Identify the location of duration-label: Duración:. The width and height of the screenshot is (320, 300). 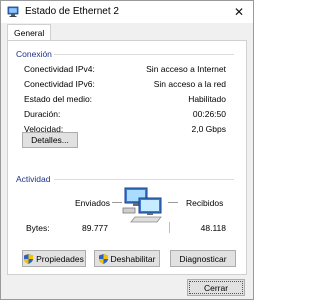
(42, 114).